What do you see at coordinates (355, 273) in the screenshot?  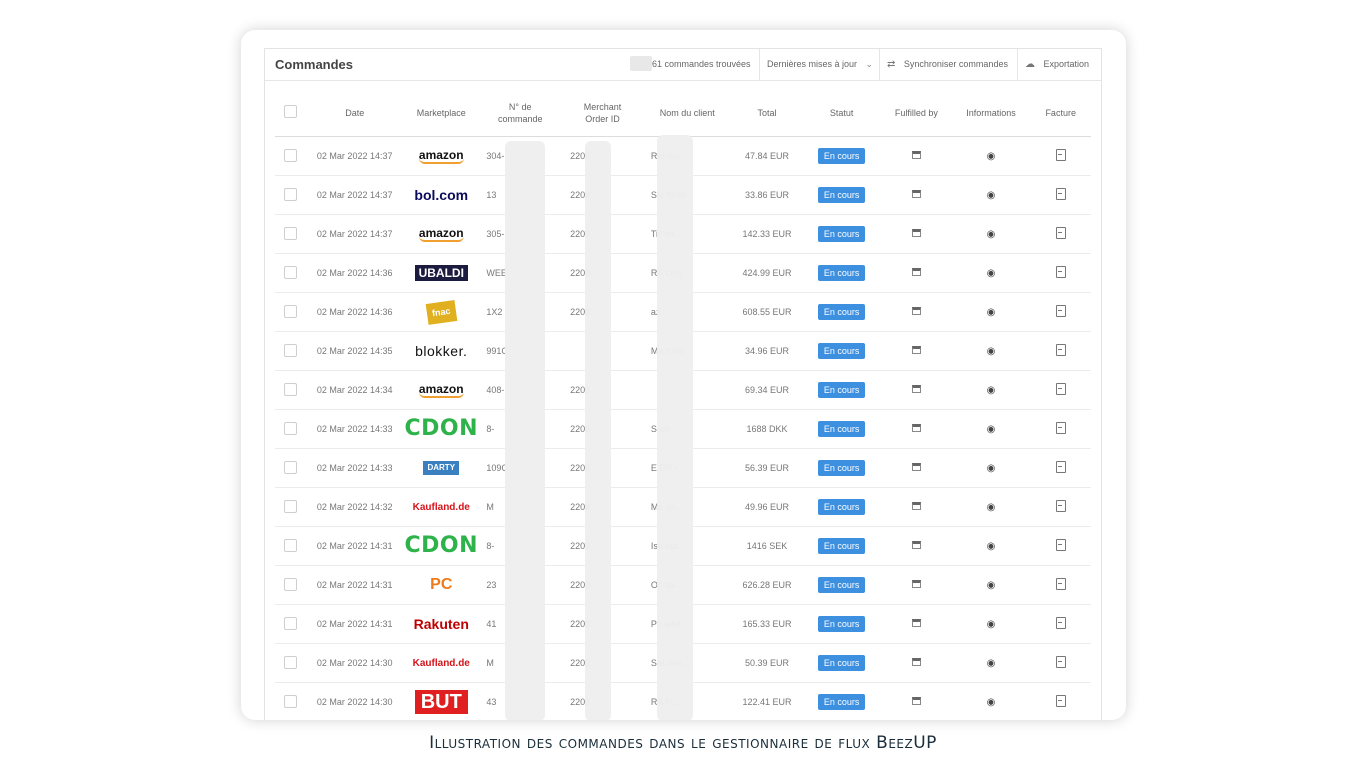 I see `order-date: 02 Mar 2022 14:36` at bounding box center [355, 273].